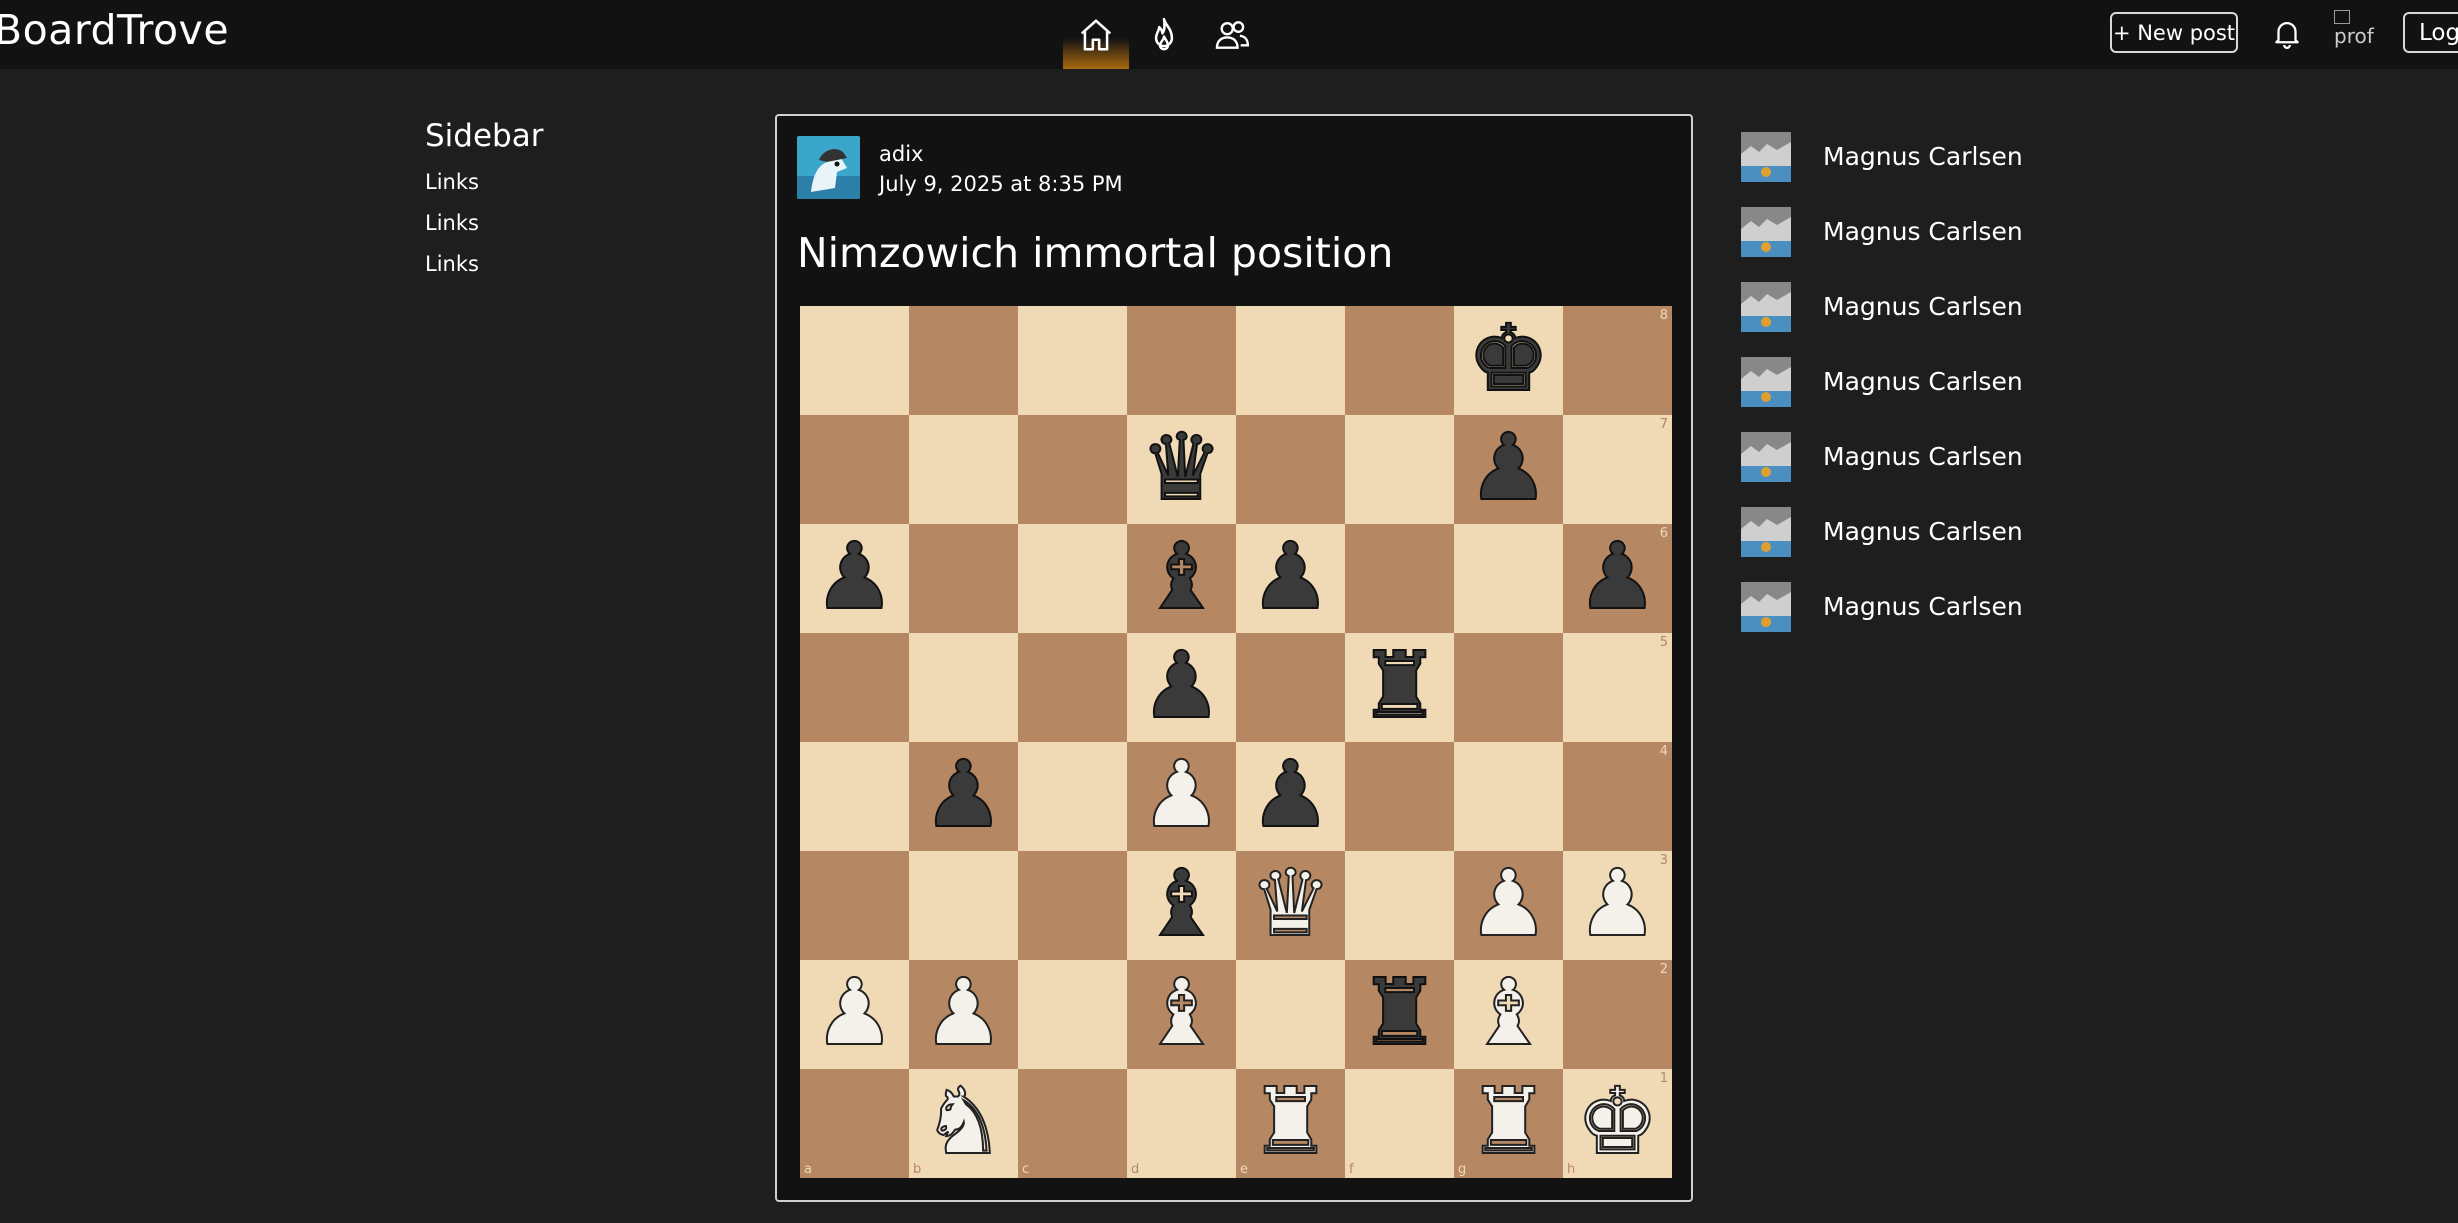 The height and width of the screenshot is (1223, 2458). I want to click on square-d1: d, so click(1181, 1123).